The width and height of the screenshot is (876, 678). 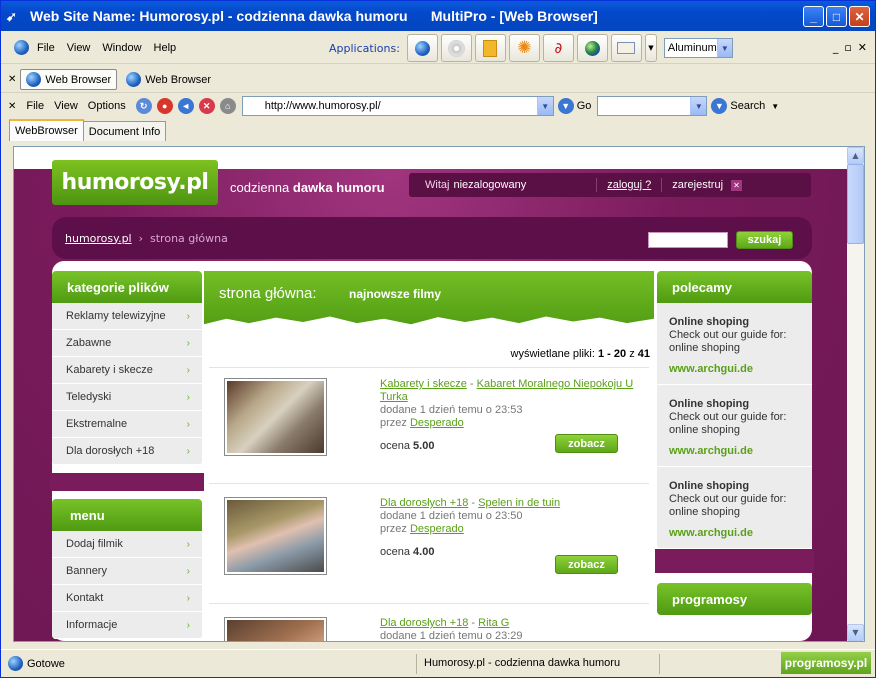 What do you see at coordinates (859, 16) in the screenshot?
I see `close-button: ✕` at bounding box center [859, 16].